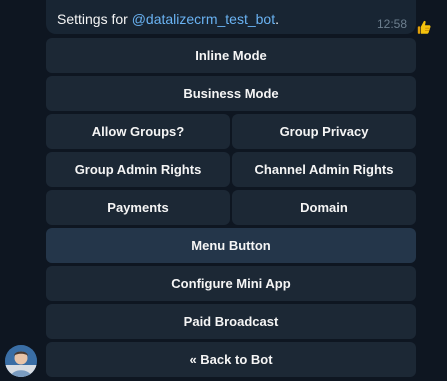 This screenshot has width=447, height=381. Describe the element at coordinates (138, 169) in the screenshot. I see `group-admin-rights-button: Group Admin Rights` at that location.